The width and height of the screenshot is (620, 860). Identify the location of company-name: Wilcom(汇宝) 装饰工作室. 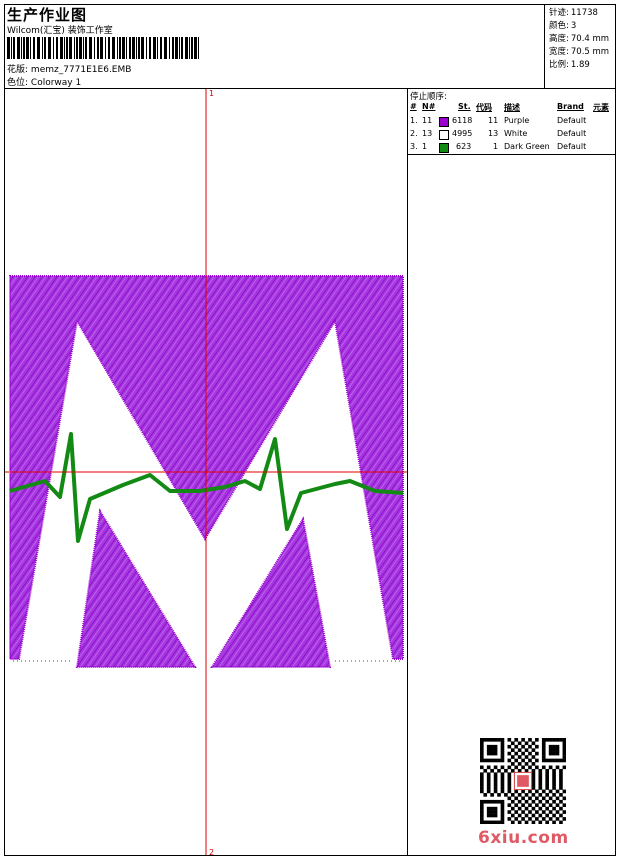
(60, 31).